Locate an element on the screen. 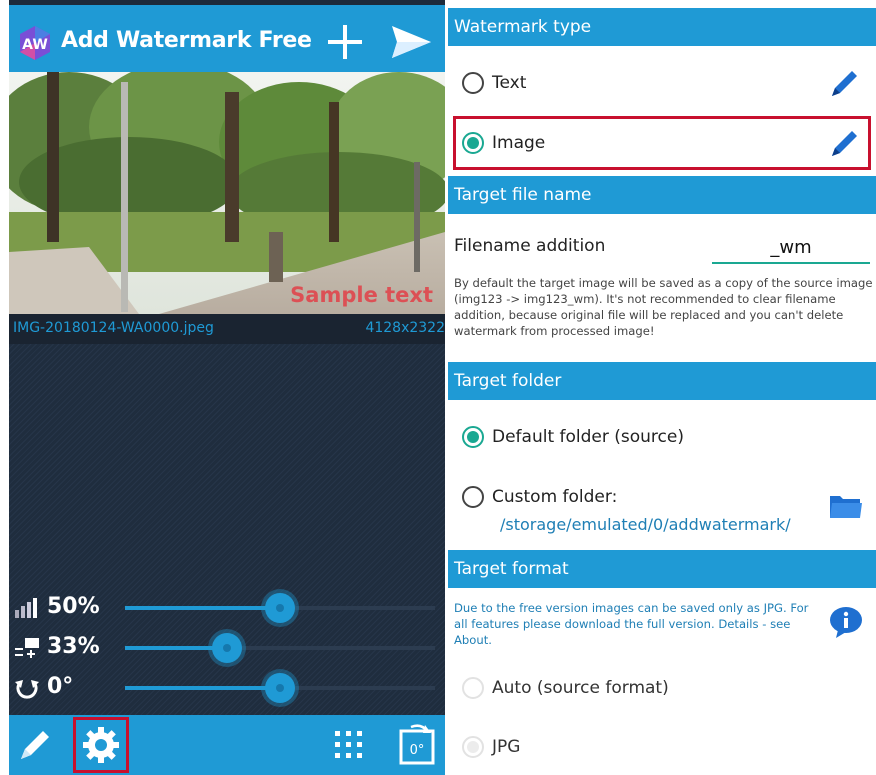 The image size is (876, 775). gear-icon is located at coordinates (101, 745).